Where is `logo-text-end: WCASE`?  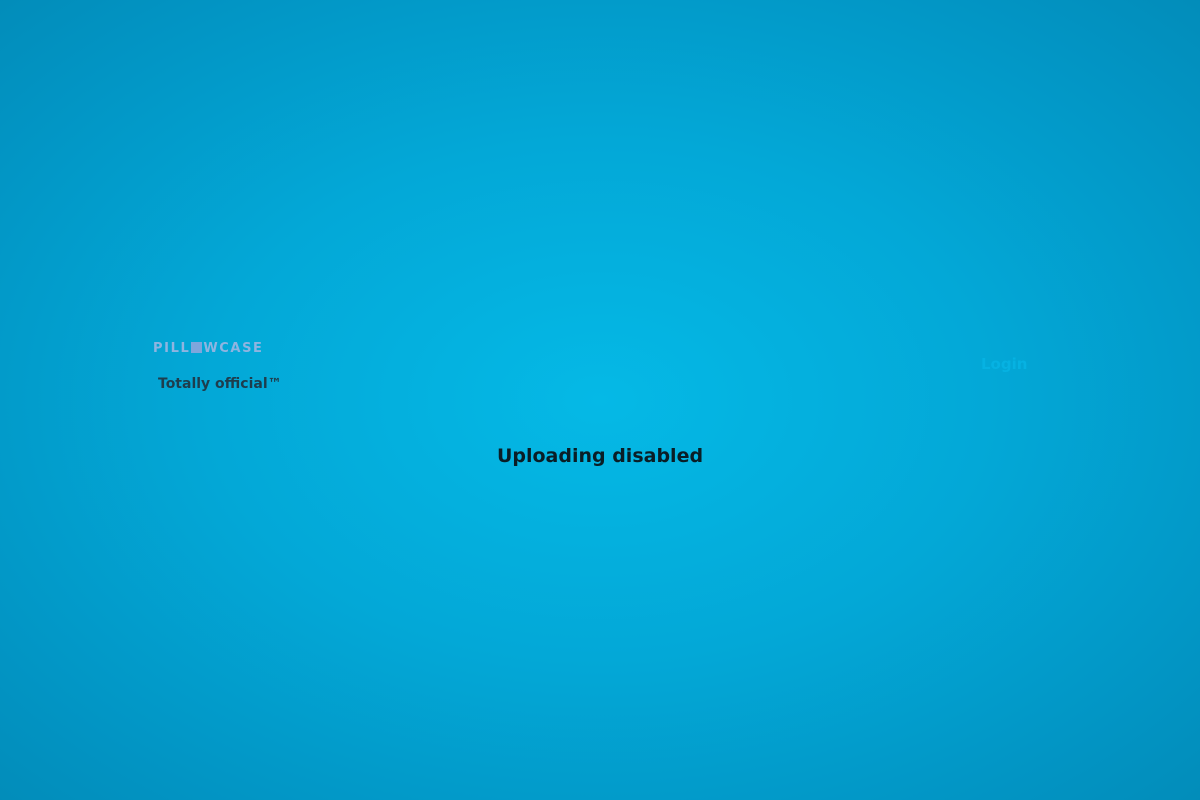
logo-text-end: WCASE is located at coordinates (233, 348).